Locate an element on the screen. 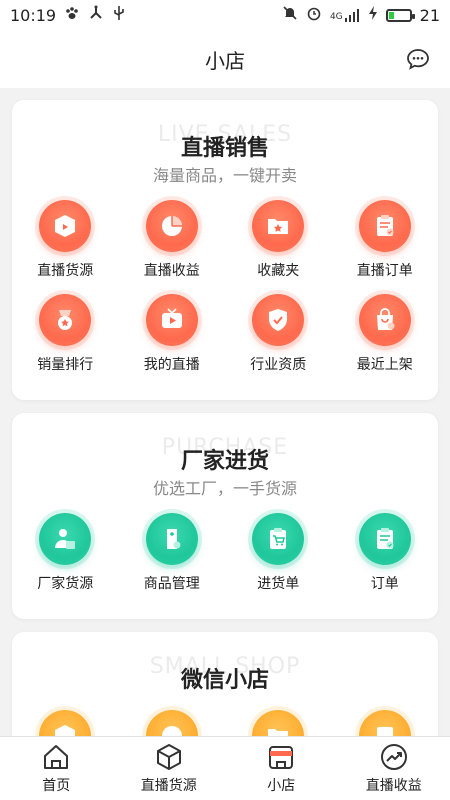 The height and width of the screenshot is (800, 450). item-shop-folder is located at coordinates (278, 723).